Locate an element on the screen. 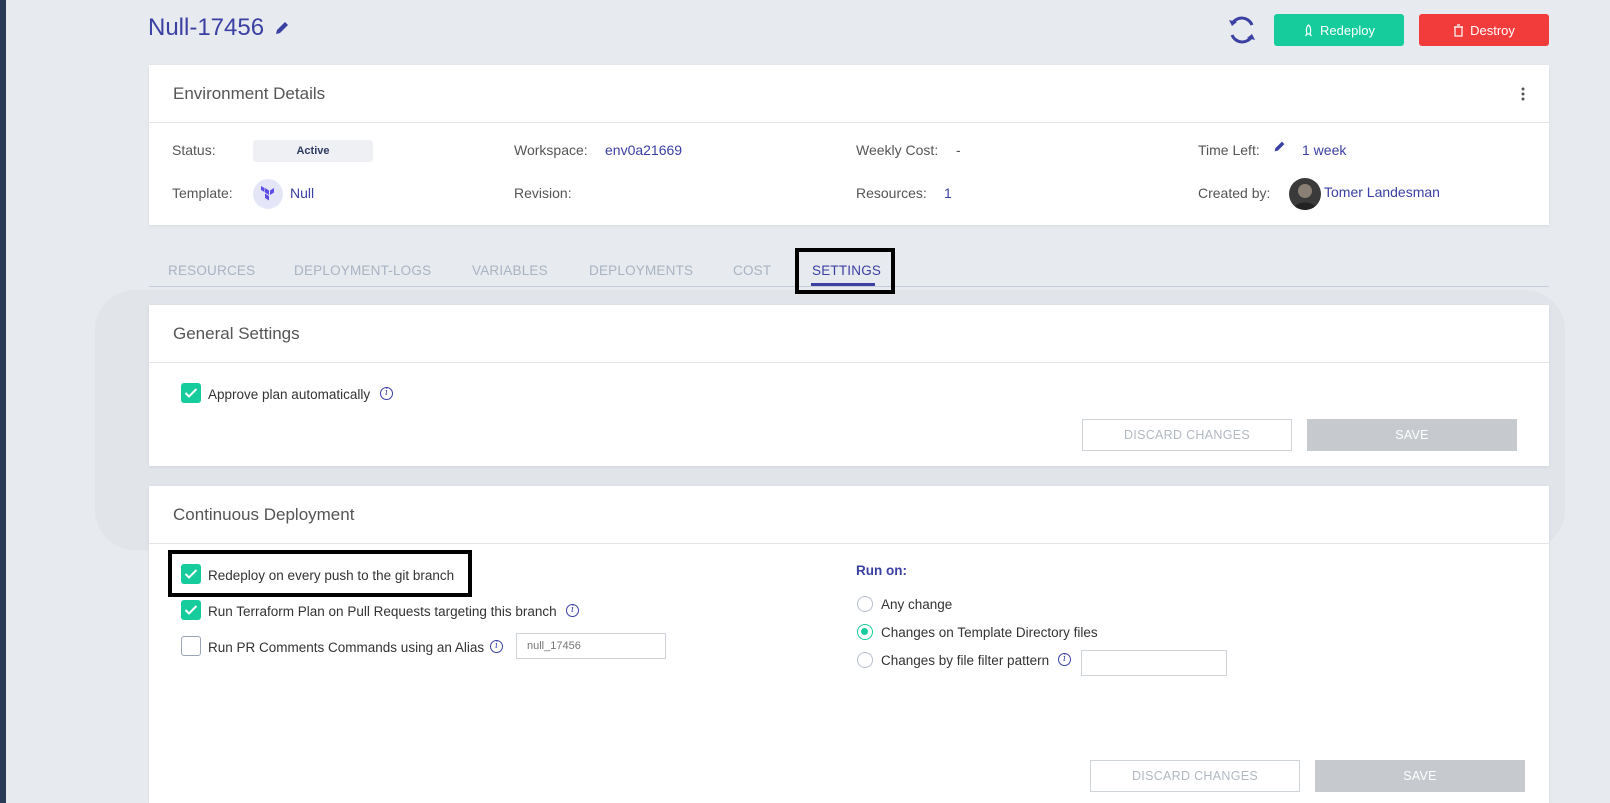 The image size is (1610, 803). terraform-plan-pr-checkbox is located at coordinates (191, 610).